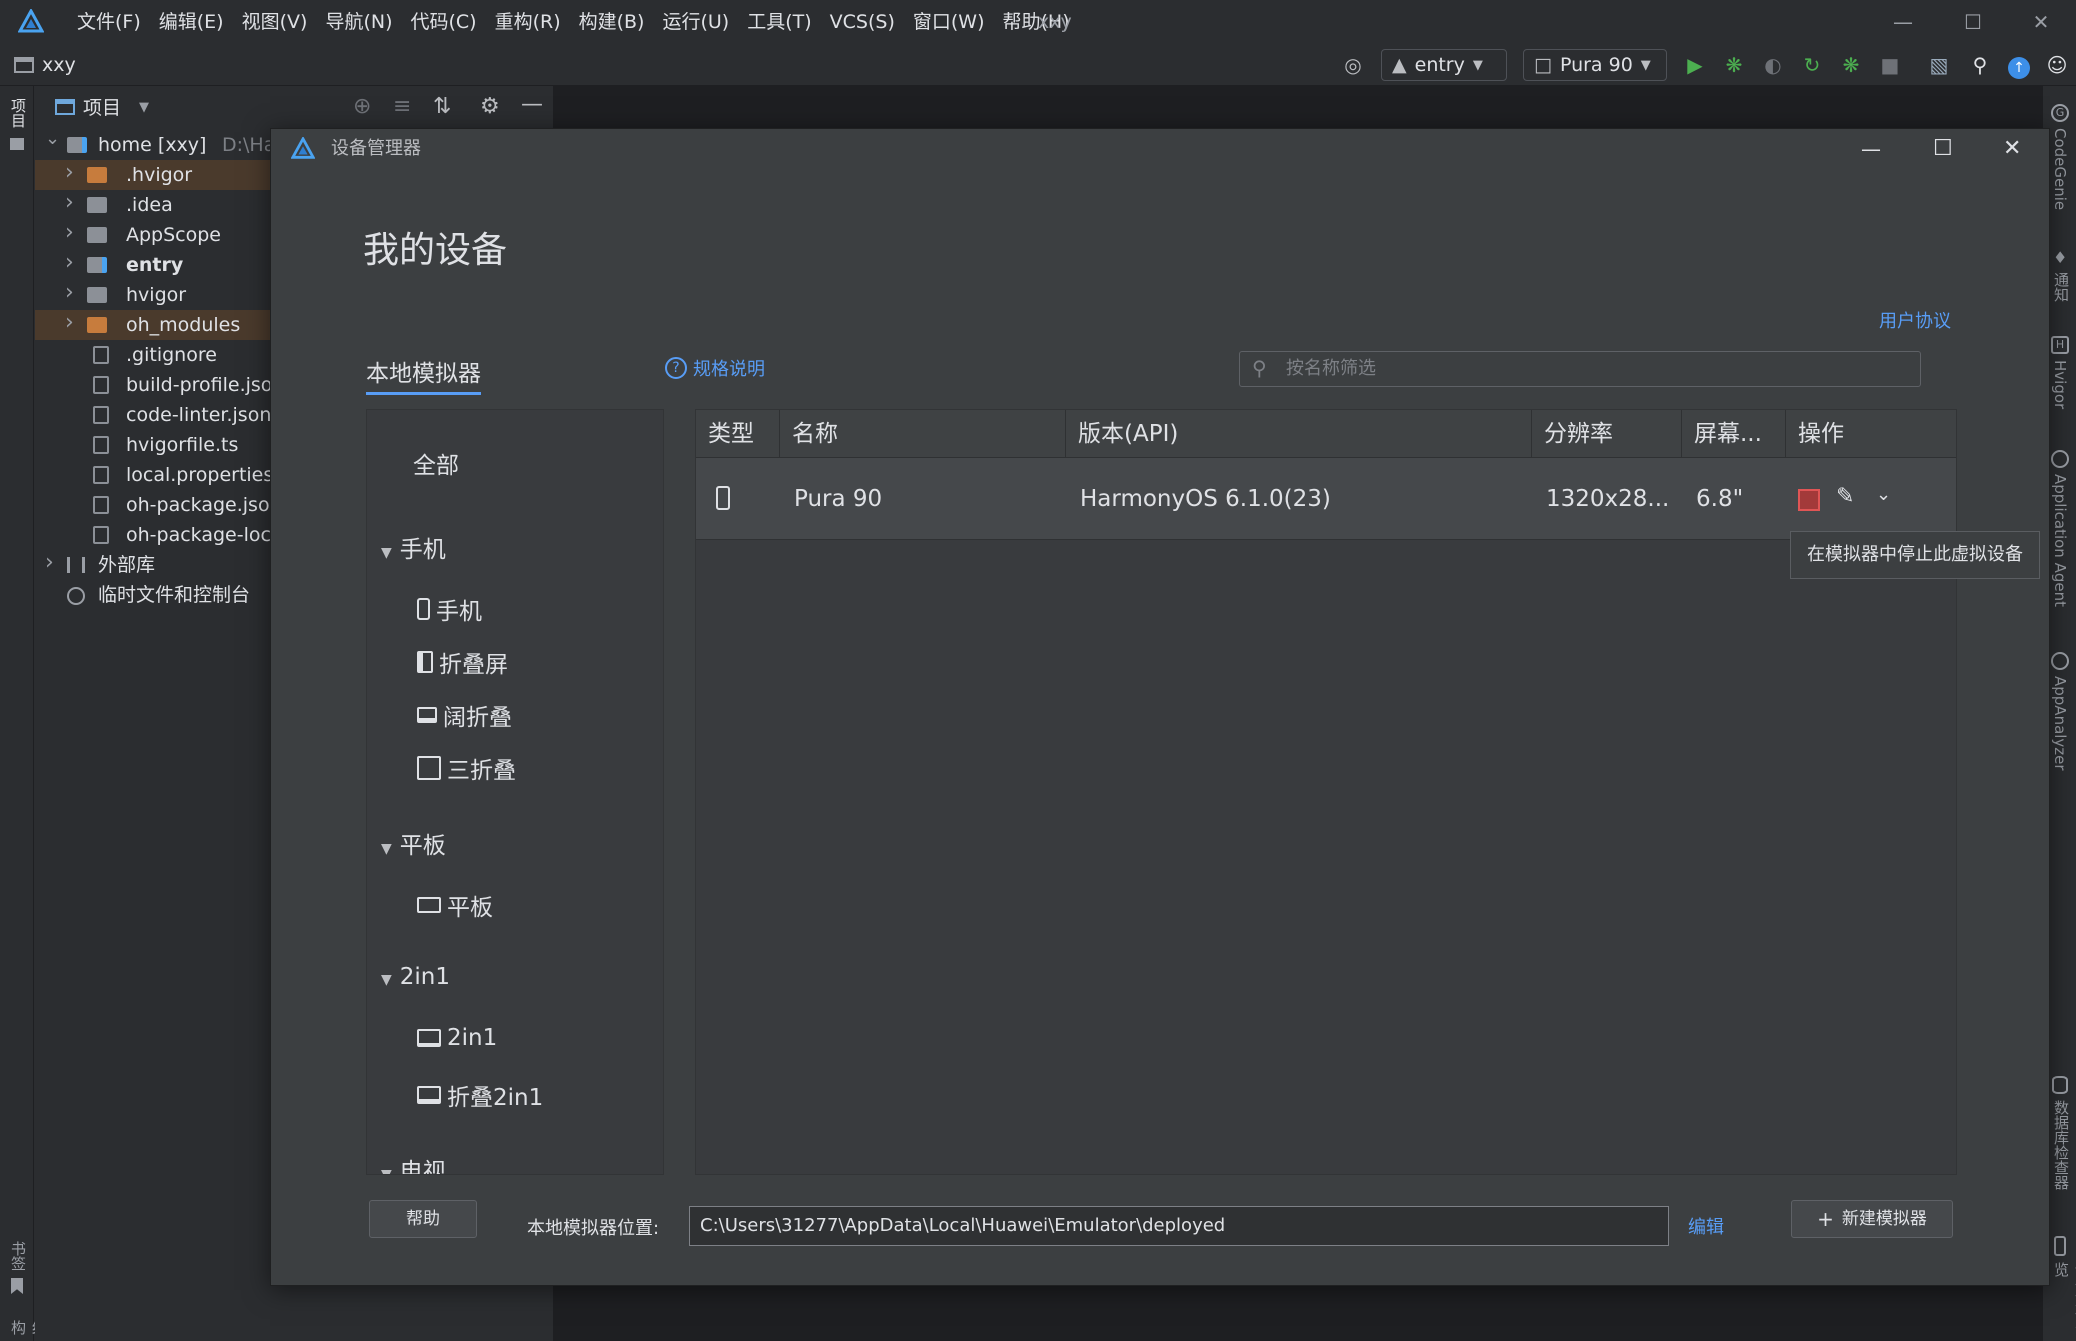  What do you see at coordinates (102, 108) in the screenshot?
I see `project-panel-title: 项目` at bounding box center [102, 108].